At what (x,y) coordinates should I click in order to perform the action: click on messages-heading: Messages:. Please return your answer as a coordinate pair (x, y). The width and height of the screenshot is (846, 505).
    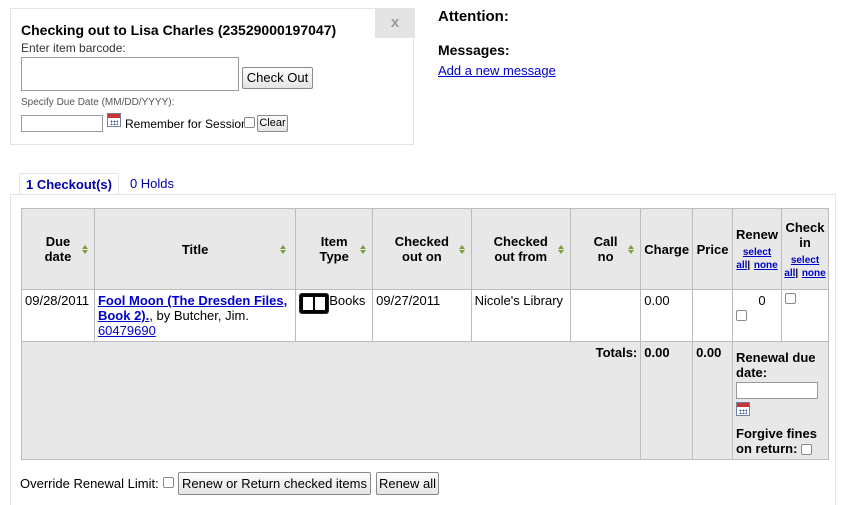
    Looking at the image, I should click on (474, 50).